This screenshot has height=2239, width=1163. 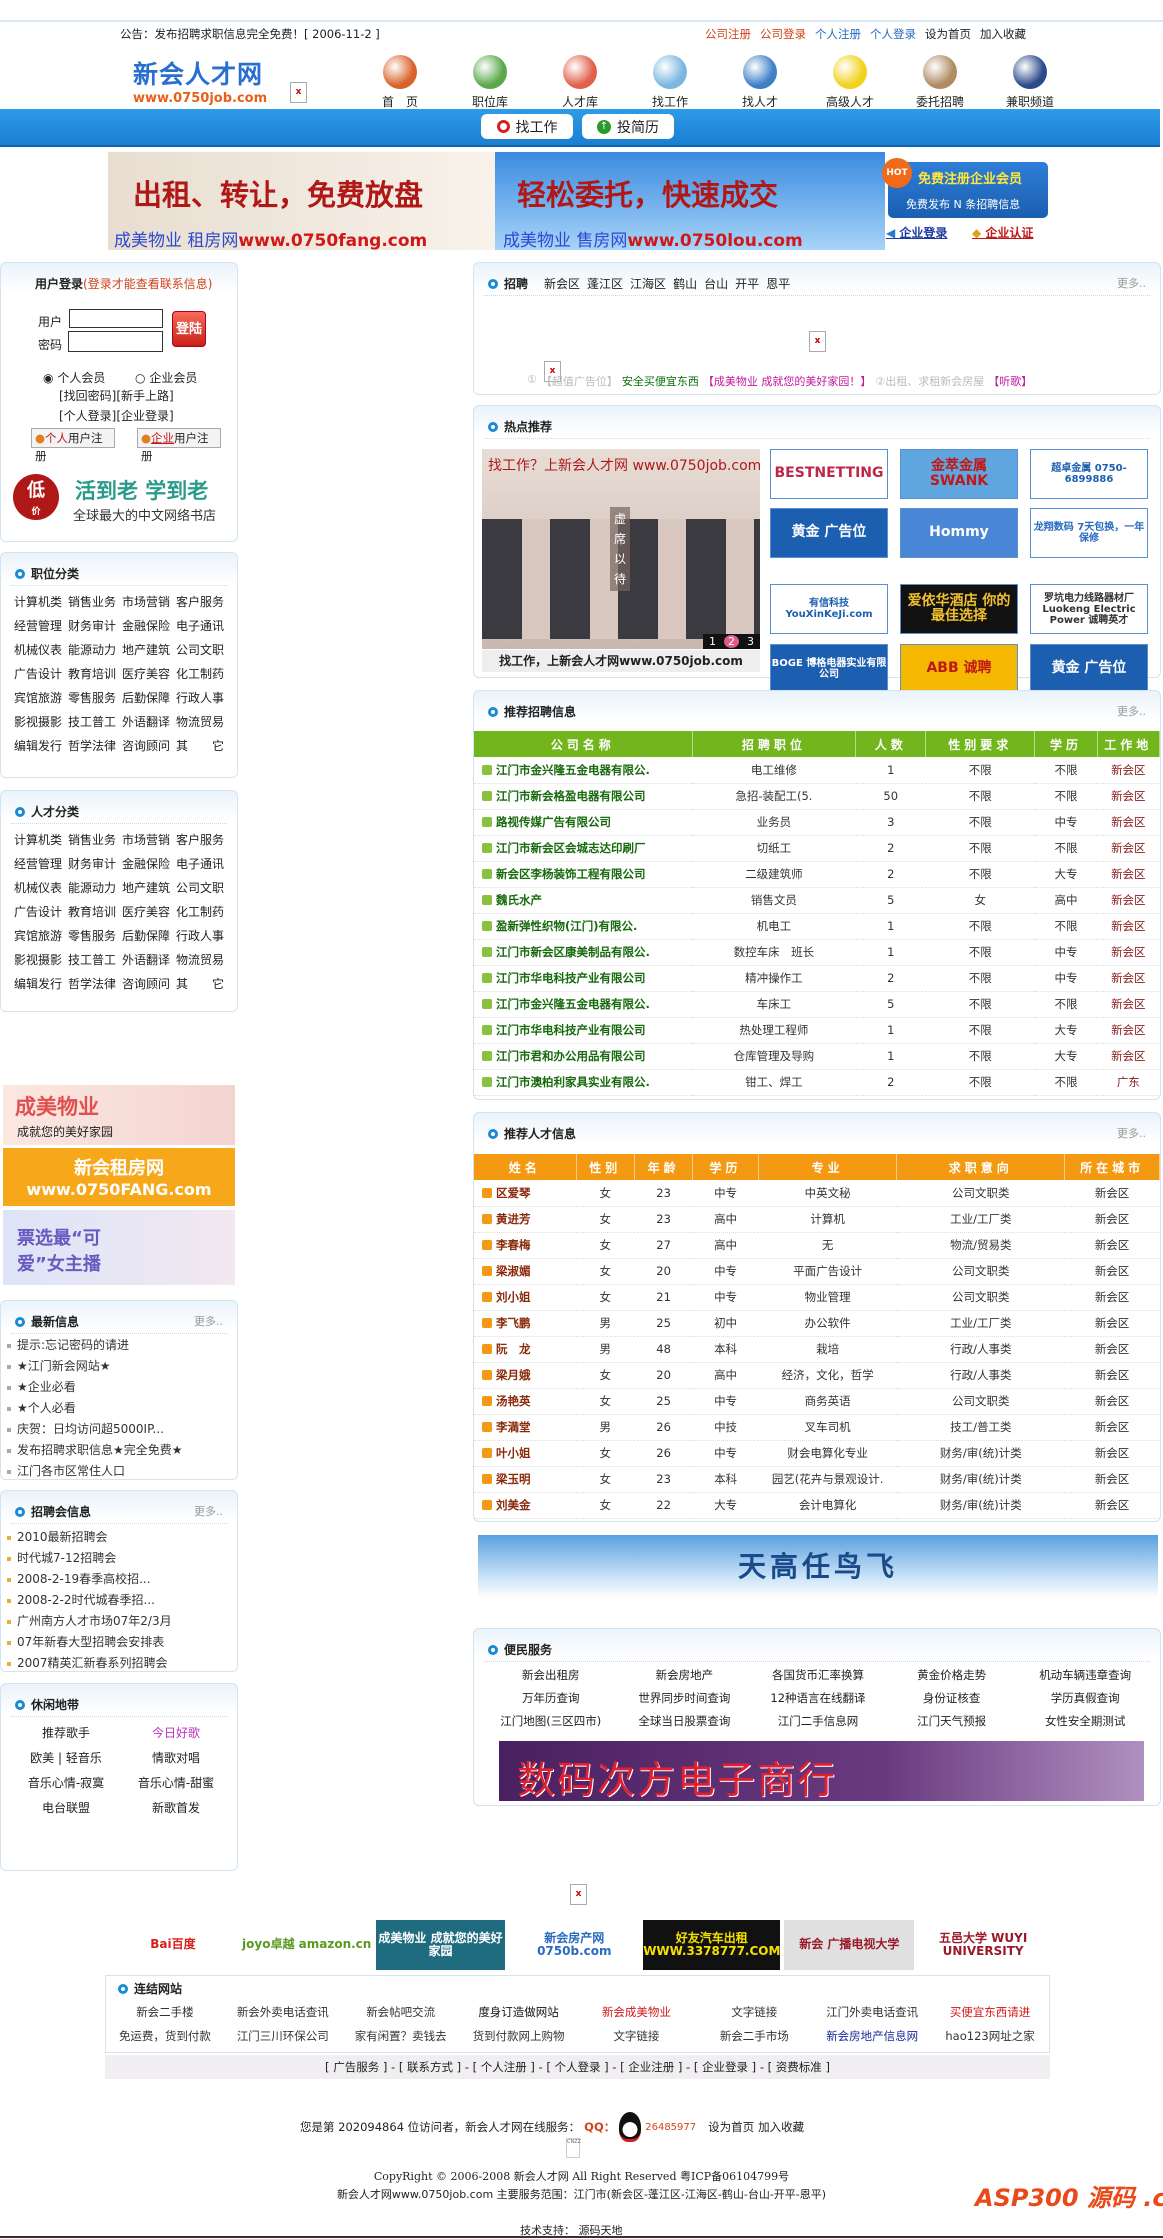 I want to click on job-category-link: 行政人事, so click(x=203, y=697).